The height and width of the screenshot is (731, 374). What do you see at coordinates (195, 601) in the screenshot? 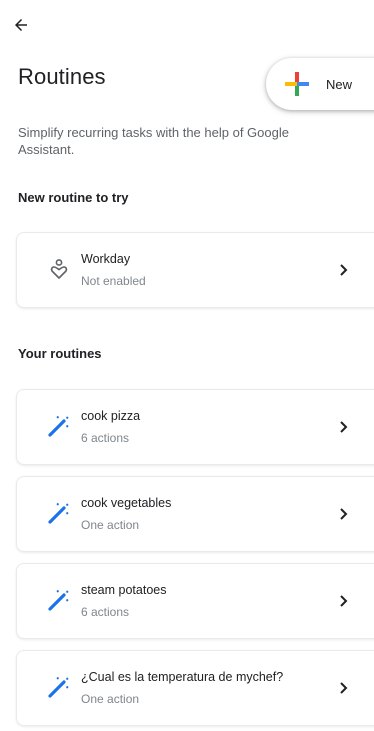
I see `routine-card: steam potatoes 6 actions` at bounding box center [195, 601].